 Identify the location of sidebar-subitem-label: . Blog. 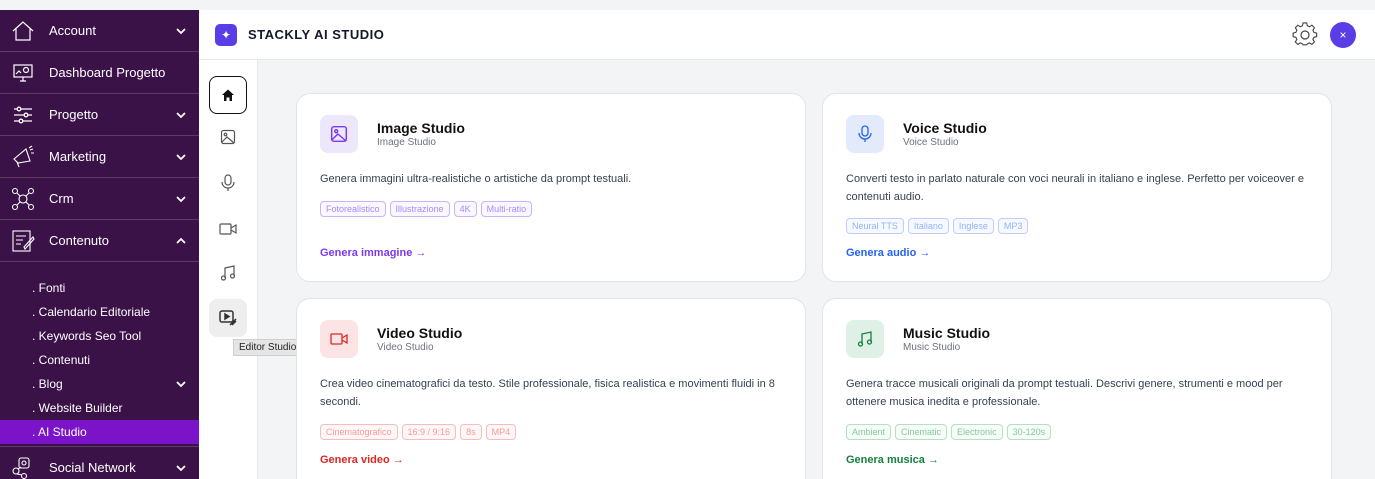
(47, 384).